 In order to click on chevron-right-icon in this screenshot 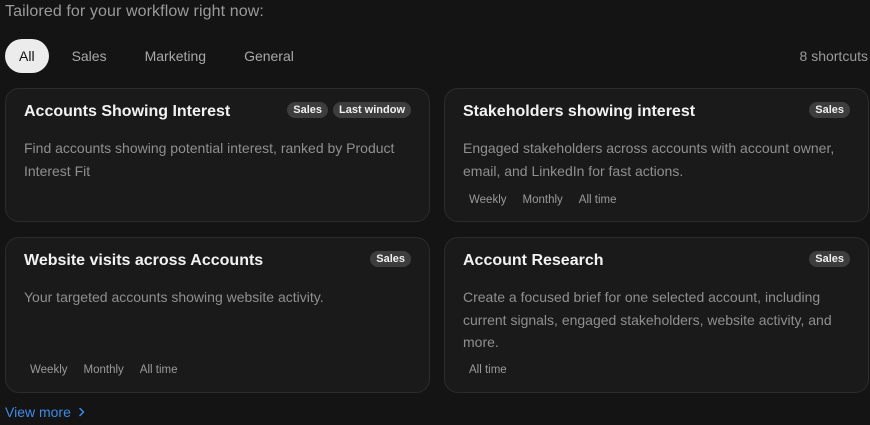, I will do `click(82, 412)`.